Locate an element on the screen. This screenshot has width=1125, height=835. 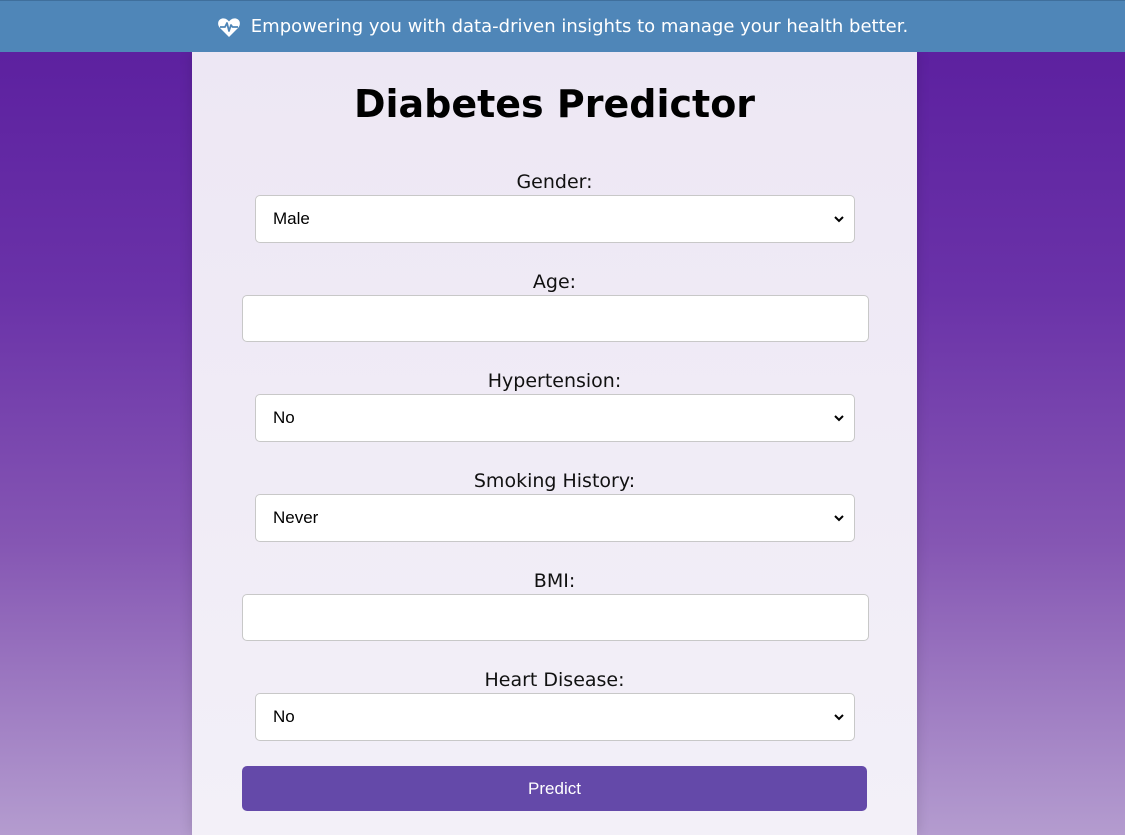
hypertension-select: No is located at coordinates (555, 418).